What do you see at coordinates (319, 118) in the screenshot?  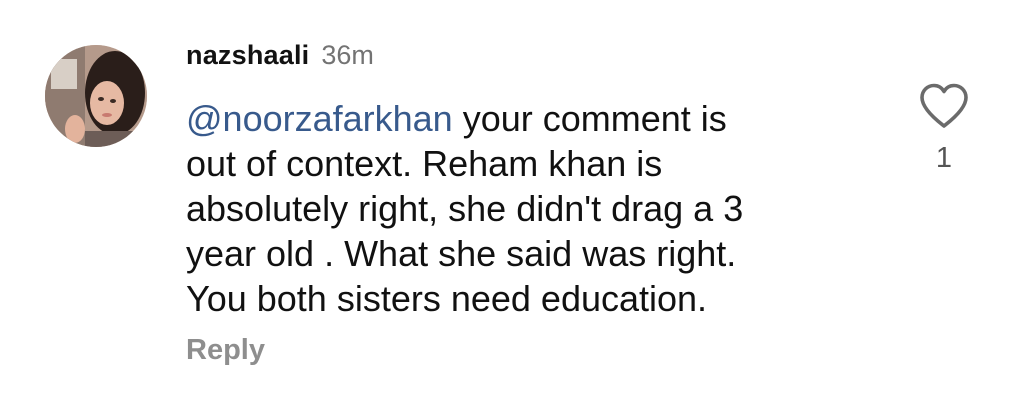 I see `mention-link: @noorzafarkhan` at bounding box center [319, 118].